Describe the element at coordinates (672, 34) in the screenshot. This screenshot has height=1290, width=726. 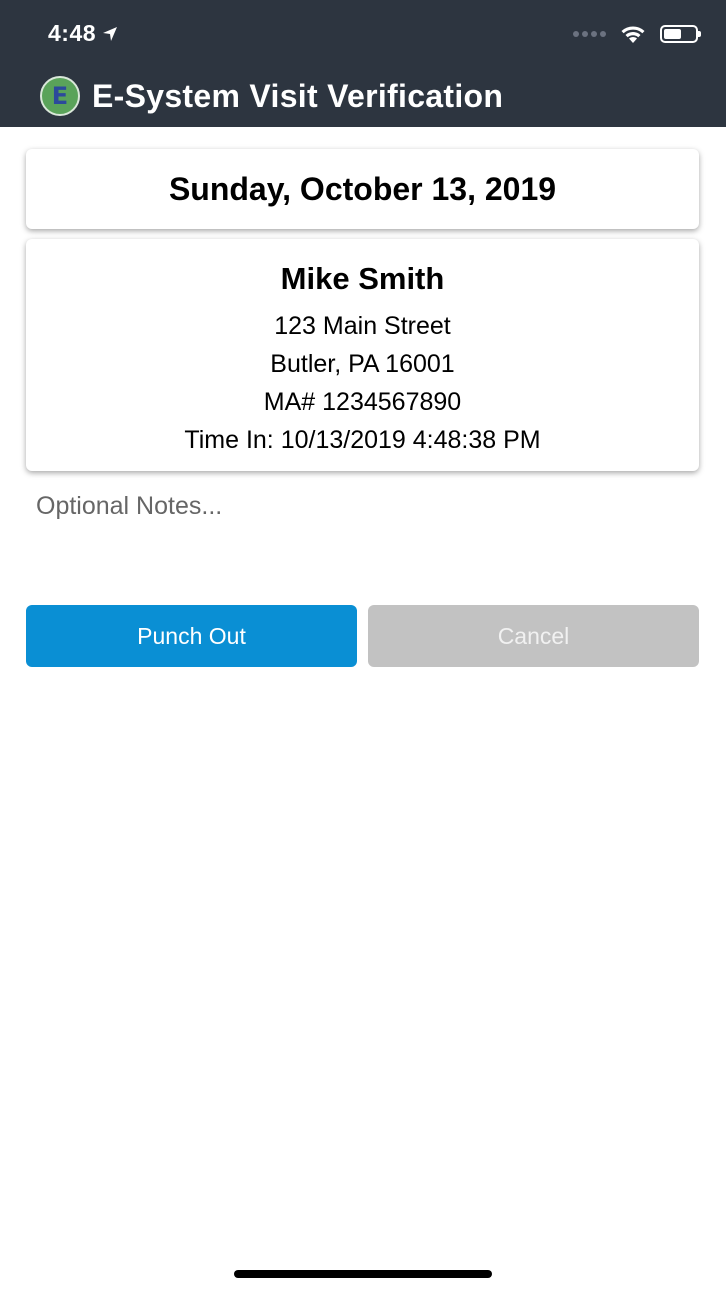
I see `battery-level` at that location.